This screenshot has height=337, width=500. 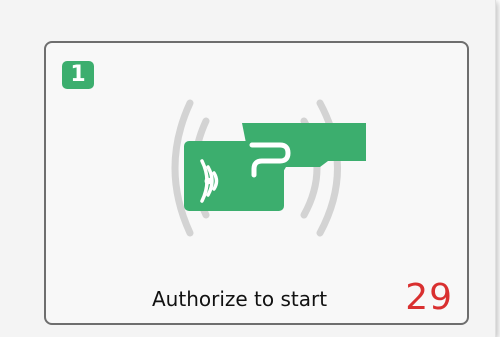 What do you see at coordinates (240, 299) in the screenshot?
I see `status-text: Authorize to start` at bounding box center [240, 299].